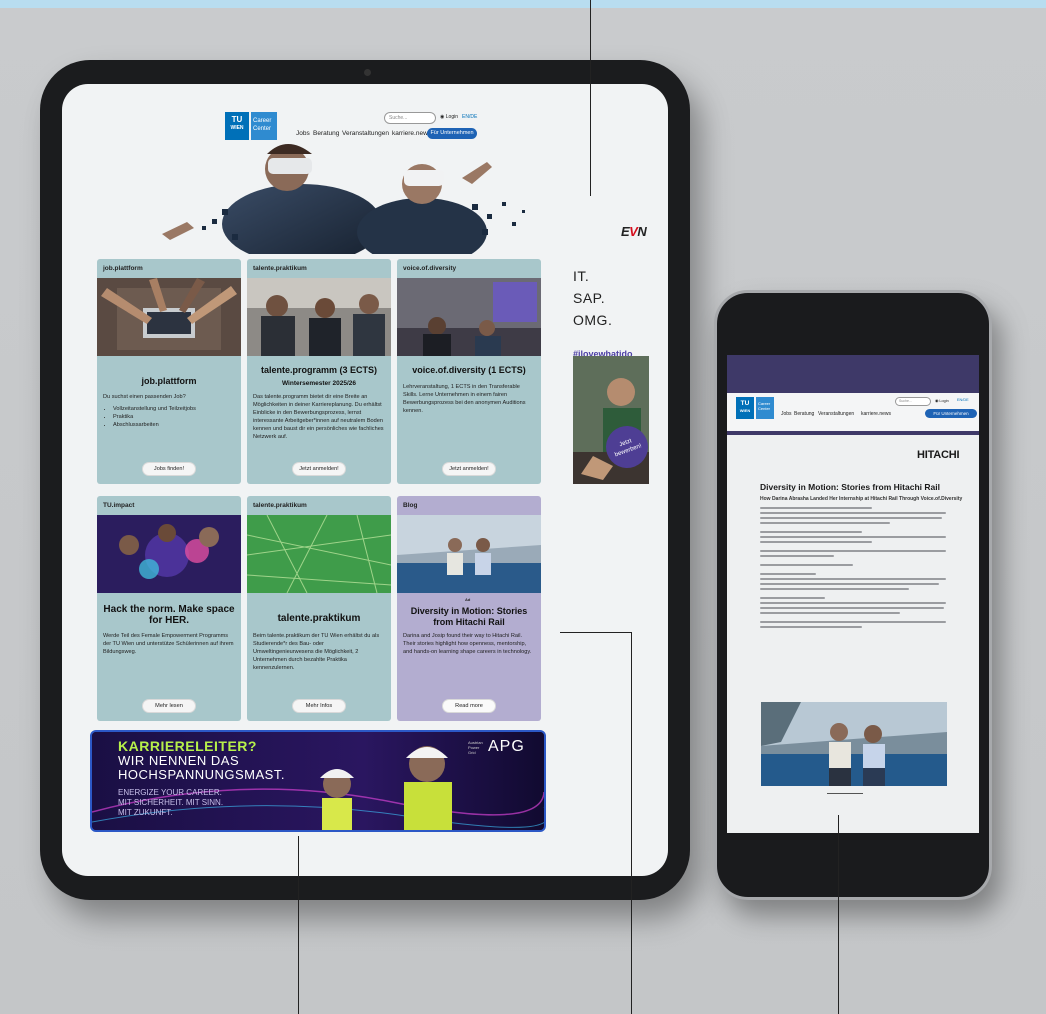 The width and height of the screenshot is (1046, 1014). Describe the element at coordinates (170, 792) in the screenshot. I see `banner-sub-1: ENERGIZE YOUR CAREER.` at that location.